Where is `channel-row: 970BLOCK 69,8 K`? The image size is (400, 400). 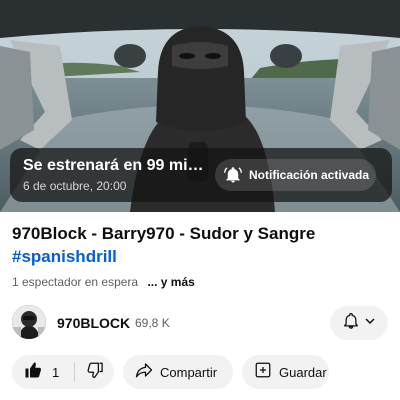
channel-row: 970BLOCK 69,8 K is located at coordinates (200, 323).